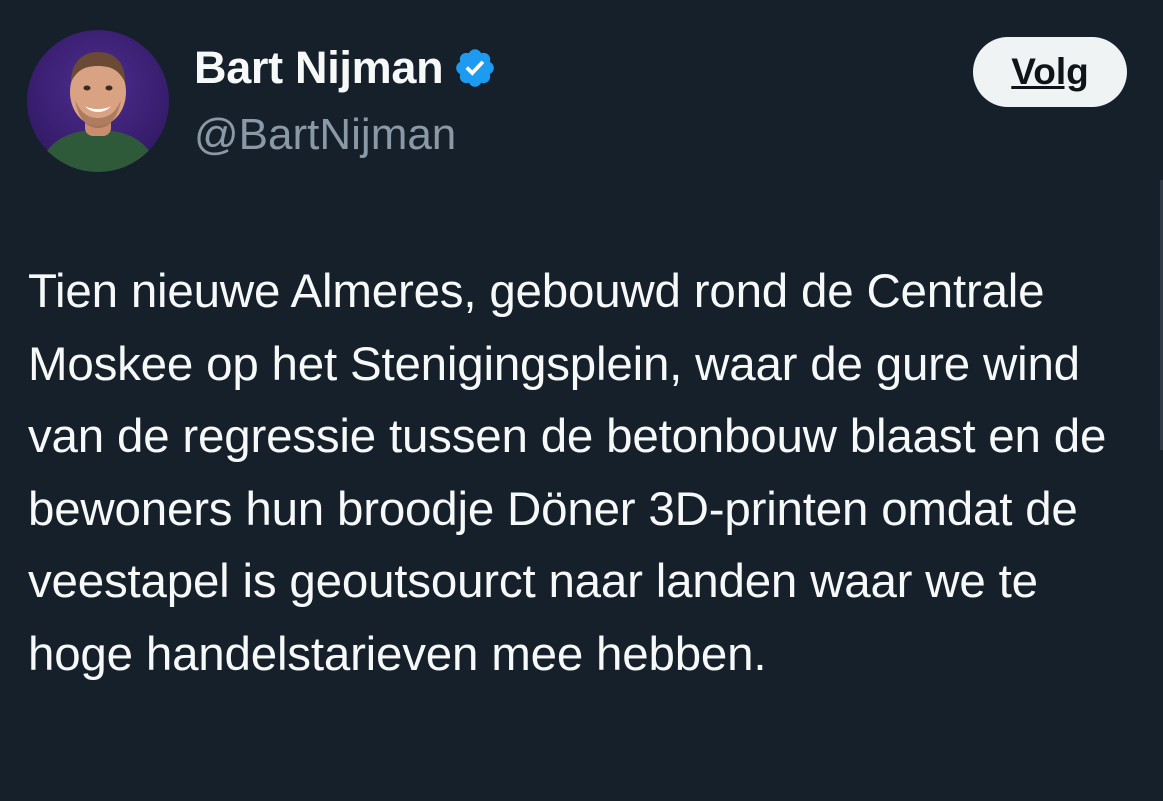  Describe the element at coordinates (475, 68) in the screenshot. I see `verified-badge-icon` at that location.